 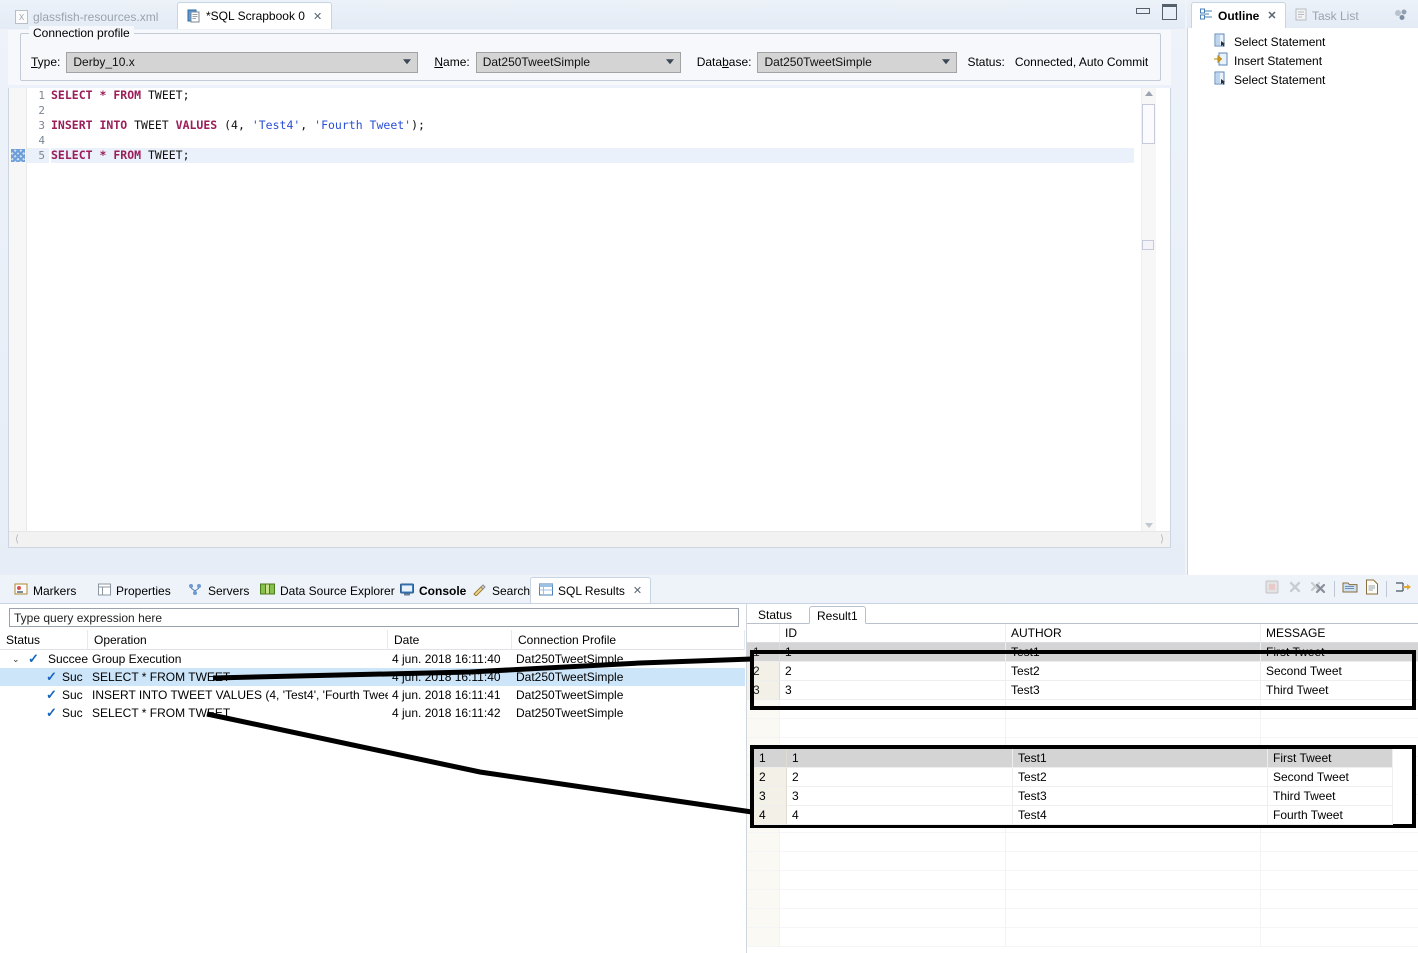 What do you see at coordinates (900, 796) in the screenshot?
I see `id-cell: 3` at bounding box center [900, 796].